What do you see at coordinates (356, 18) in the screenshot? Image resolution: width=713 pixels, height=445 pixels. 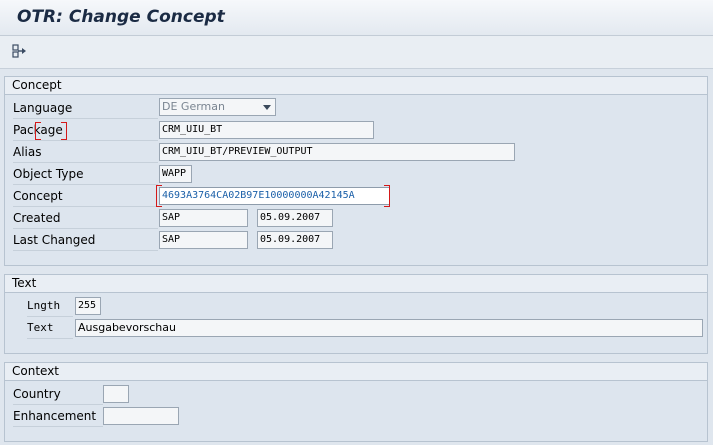 I see `title-bar: OTR: Change Concept` at bounding box center [356, 18].